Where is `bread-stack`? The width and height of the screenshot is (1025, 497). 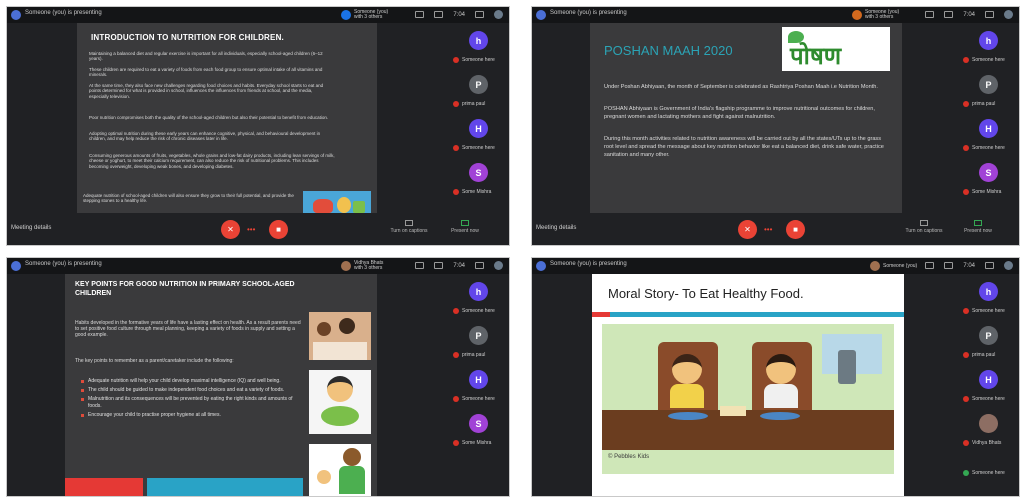
bread-stack is located at coordinates (733, 411).